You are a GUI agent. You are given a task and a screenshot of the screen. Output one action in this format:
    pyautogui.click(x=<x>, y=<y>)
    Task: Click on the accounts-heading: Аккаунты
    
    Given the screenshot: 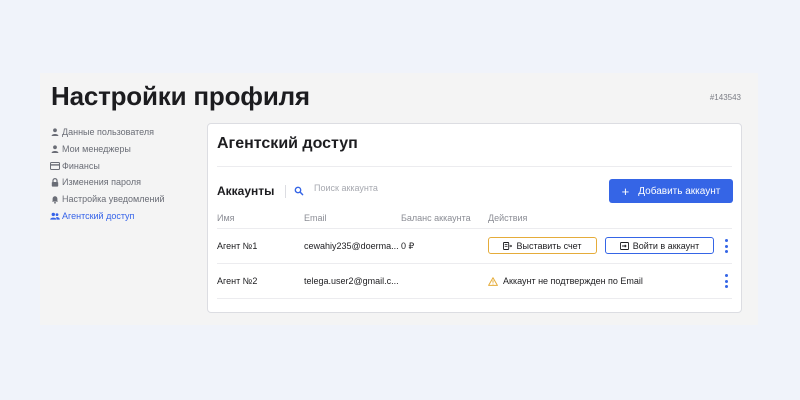 What is the action you would take?
    pyautogui.click(x=246, y=191)
    